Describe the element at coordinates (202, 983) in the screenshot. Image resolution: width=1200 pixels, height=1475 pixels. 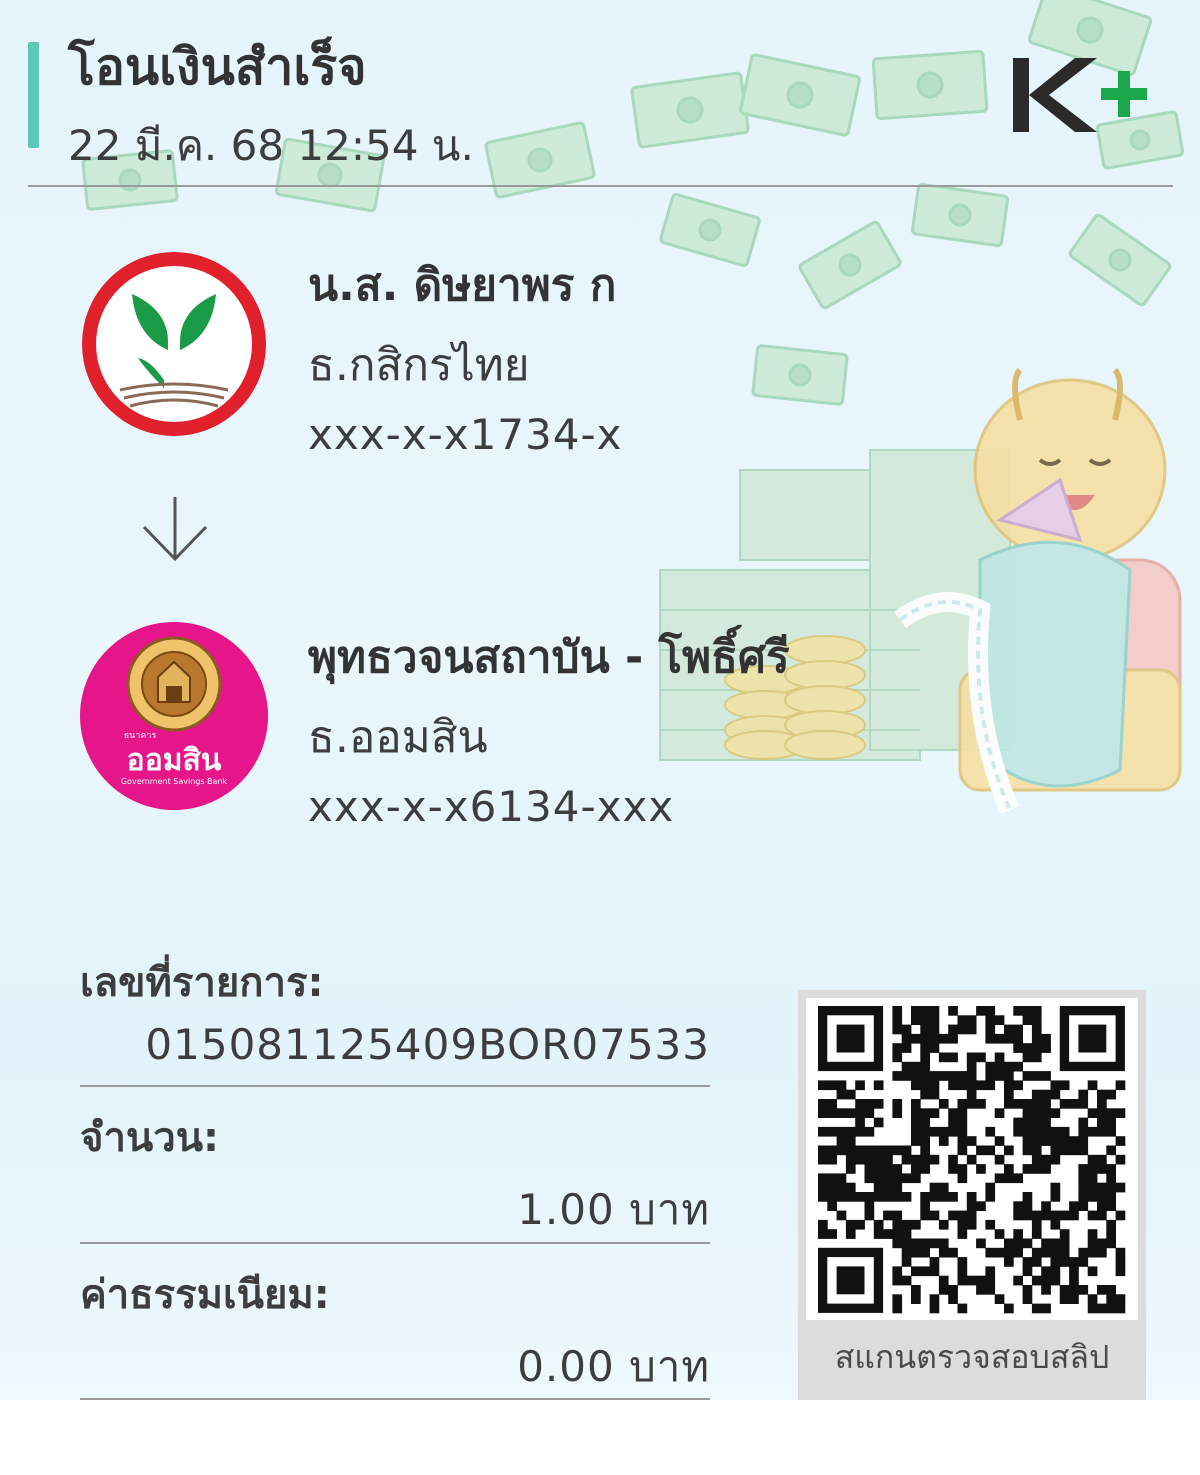
I see `reference-label: เลขที่รายการ:` at that location.